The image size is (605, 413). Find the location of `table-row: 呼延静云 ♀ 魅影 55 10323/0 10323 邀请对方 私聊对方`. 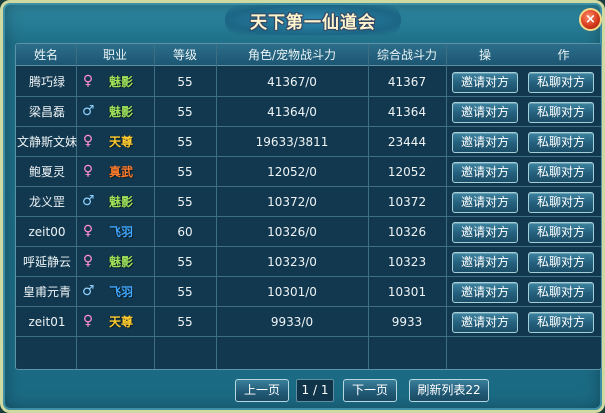

table-row: 呼延静云 ♀ 魅影 55 10323/0 10323 邀请对方 私聊对方 is located at coordinates (308, 262).